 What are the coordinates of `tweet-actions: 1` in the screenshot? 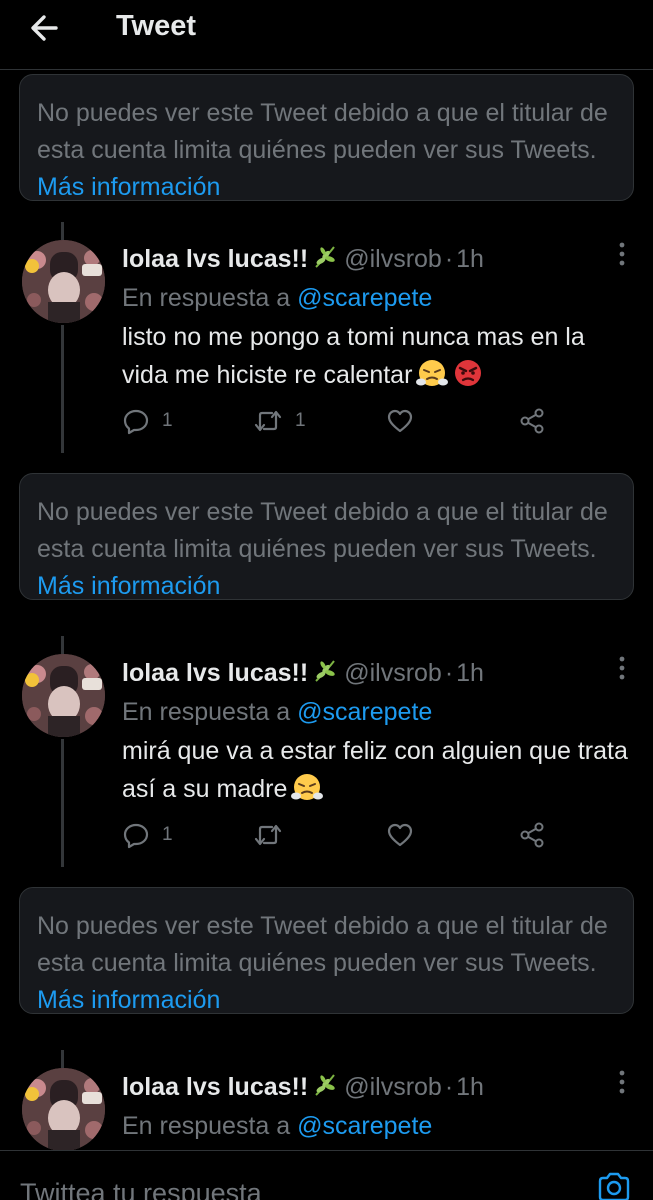 It's located at (342, 835).